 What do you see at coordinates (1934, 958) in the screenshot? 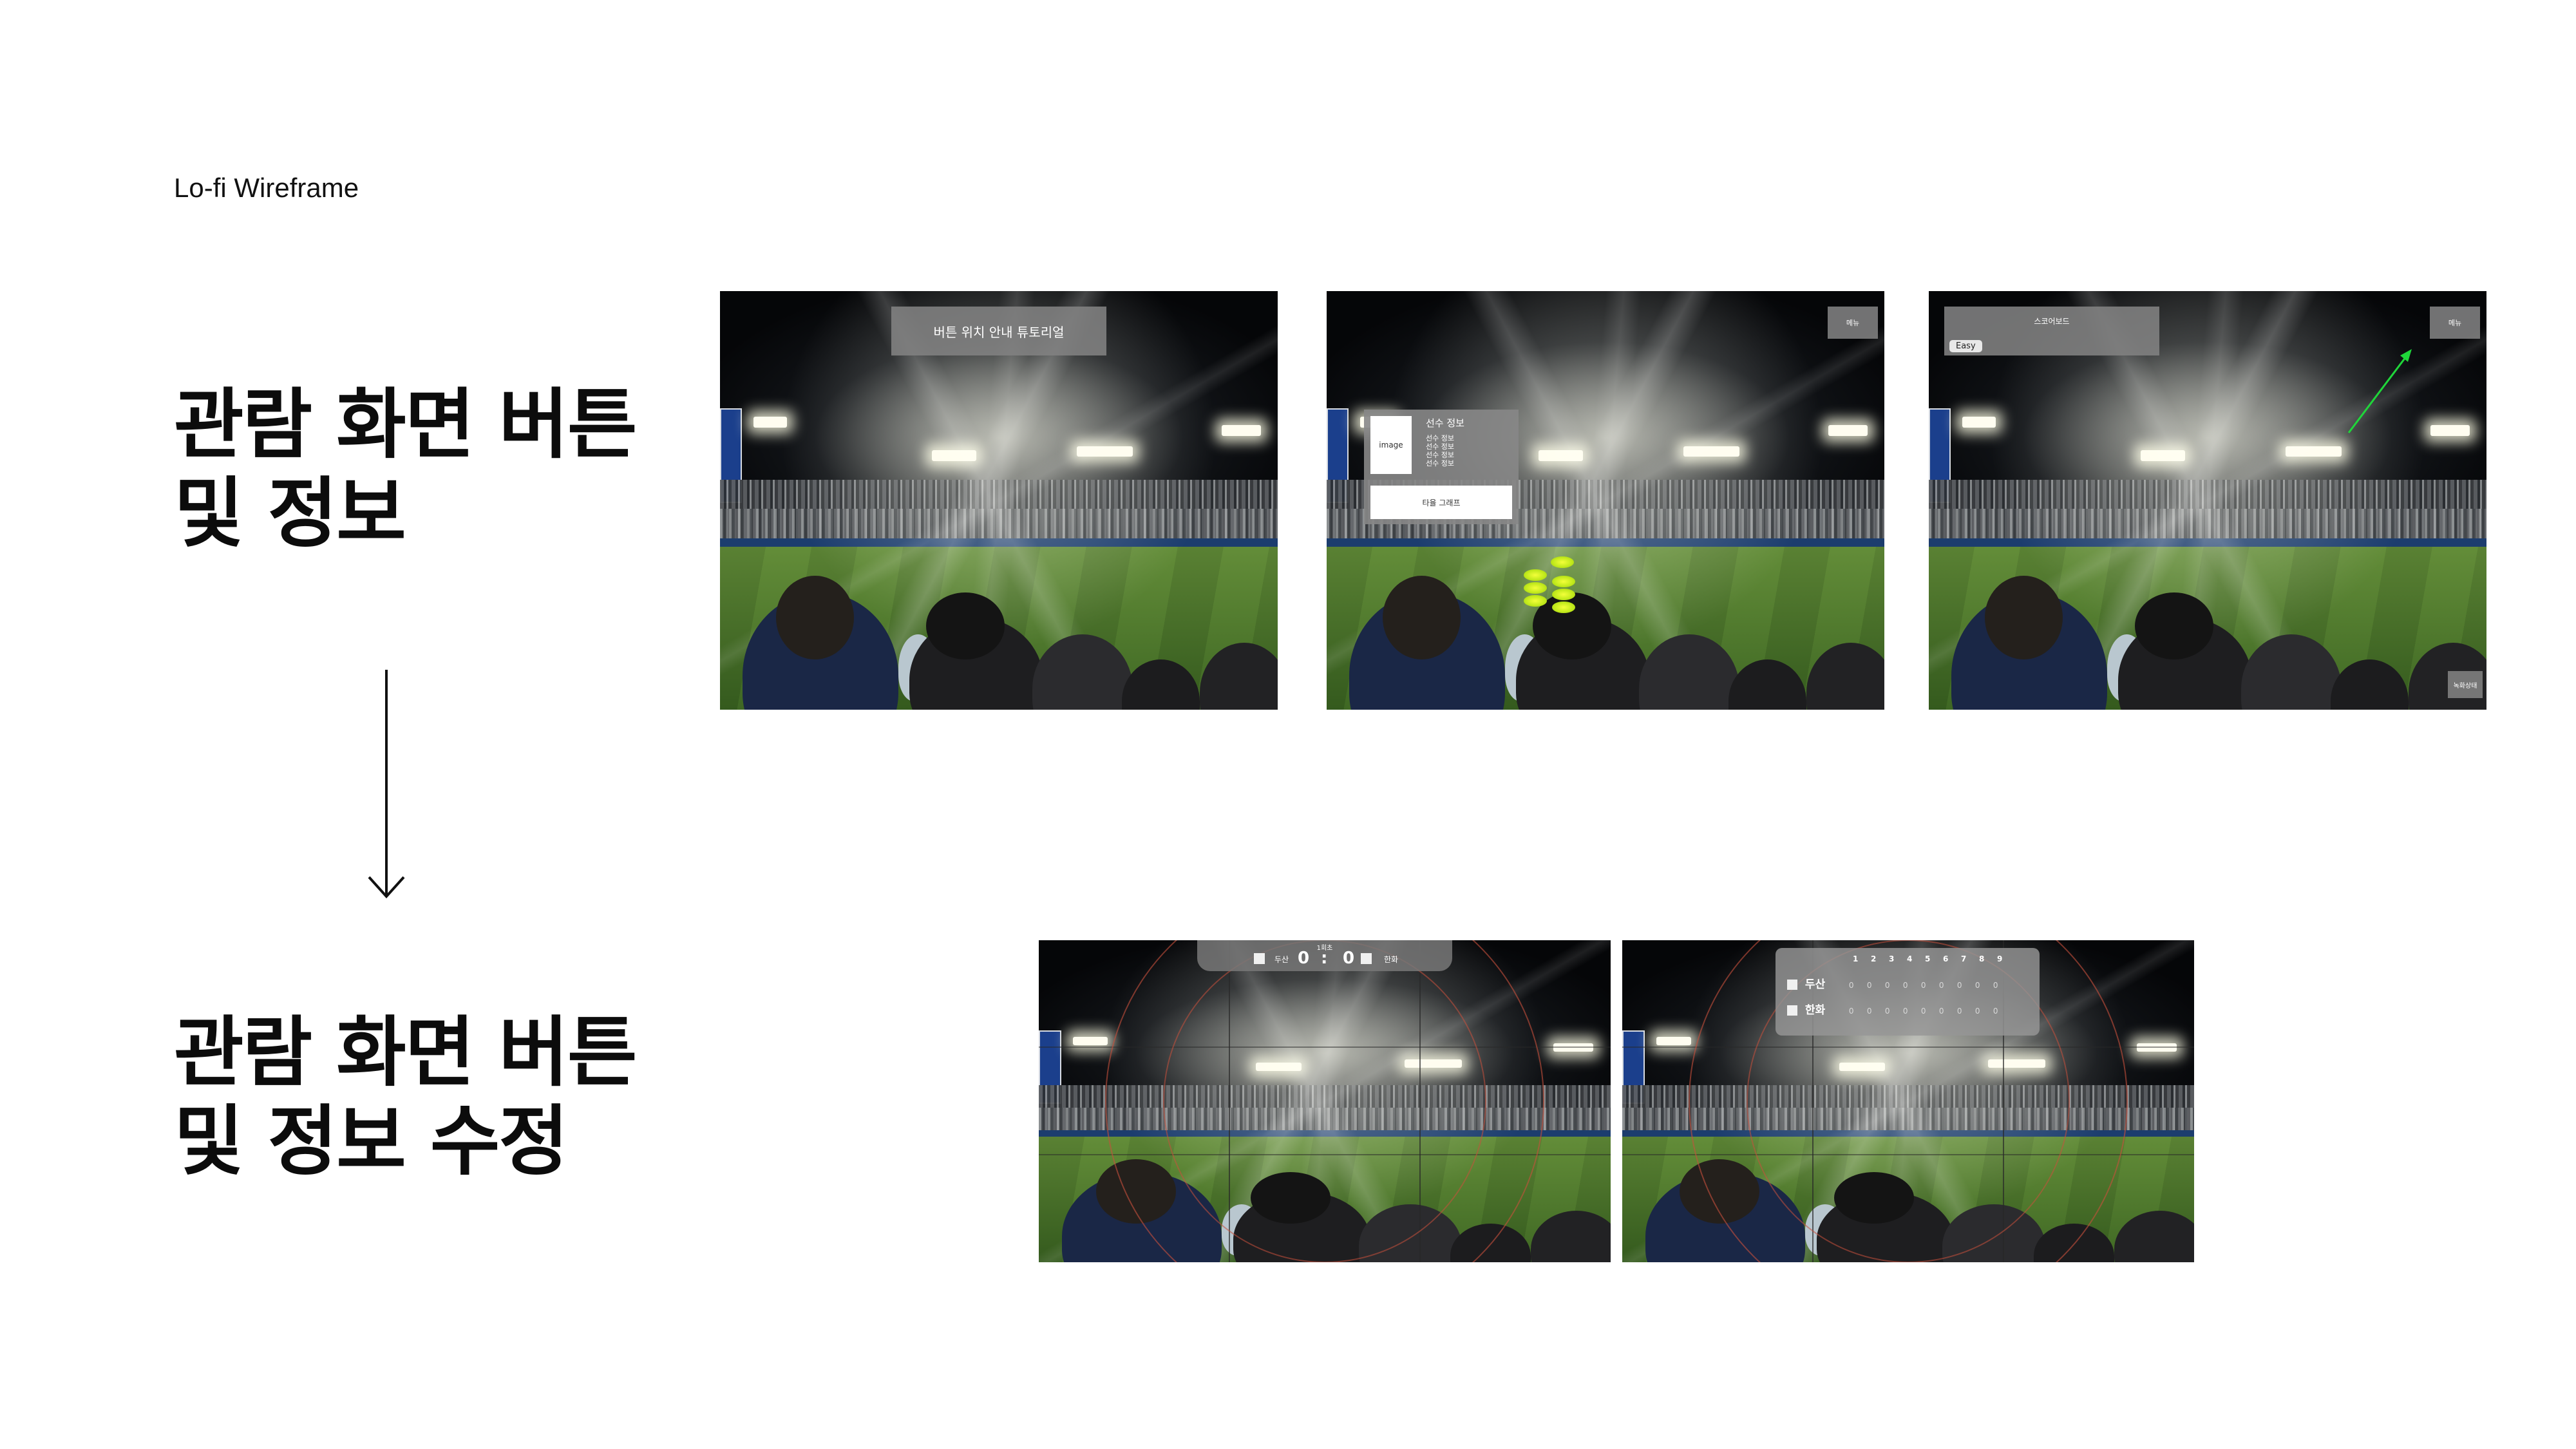
I see `inning-header: 1 2 3 4 5 6 7 8 9` at bounding box center [1934, 958].